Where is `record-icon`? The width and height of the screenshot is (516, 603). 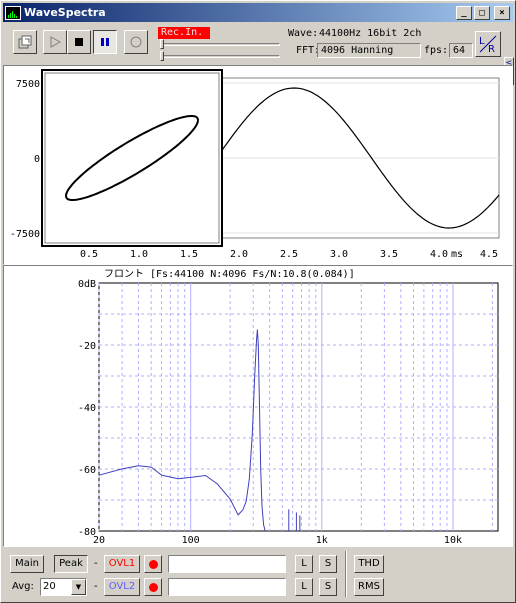
record-icon is located at coordinates (136, 42).